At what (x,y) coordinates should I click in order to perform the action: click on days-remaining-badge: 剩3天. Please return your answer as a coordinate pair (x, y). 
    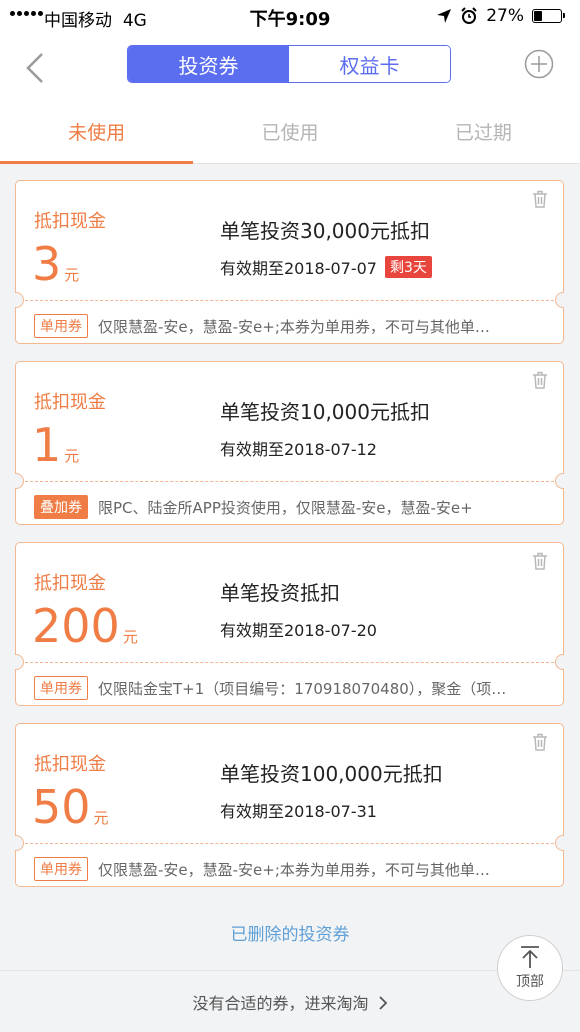
    Looking at the image, I should click on (408, 267).